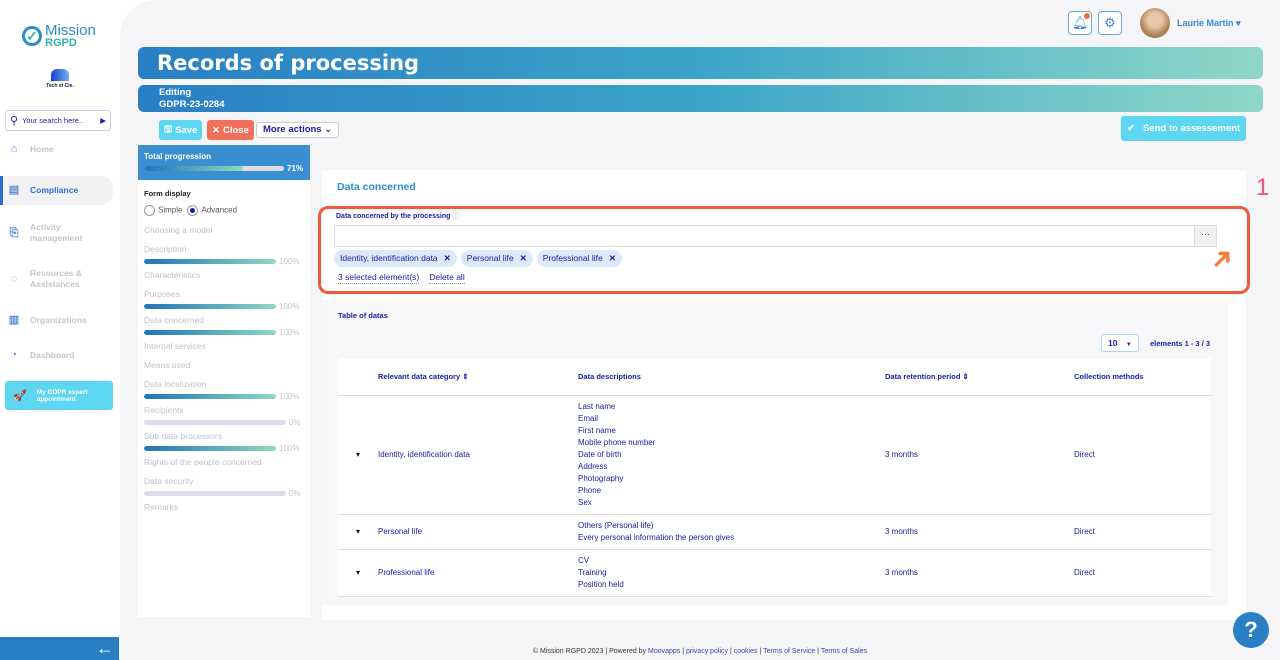 The width and height of the screenshot is (1280, 660). Describe the element at coordinates (1180, 343) in the screenshot. I see `elements-count: elements 1 - 3 / 3` at that location.